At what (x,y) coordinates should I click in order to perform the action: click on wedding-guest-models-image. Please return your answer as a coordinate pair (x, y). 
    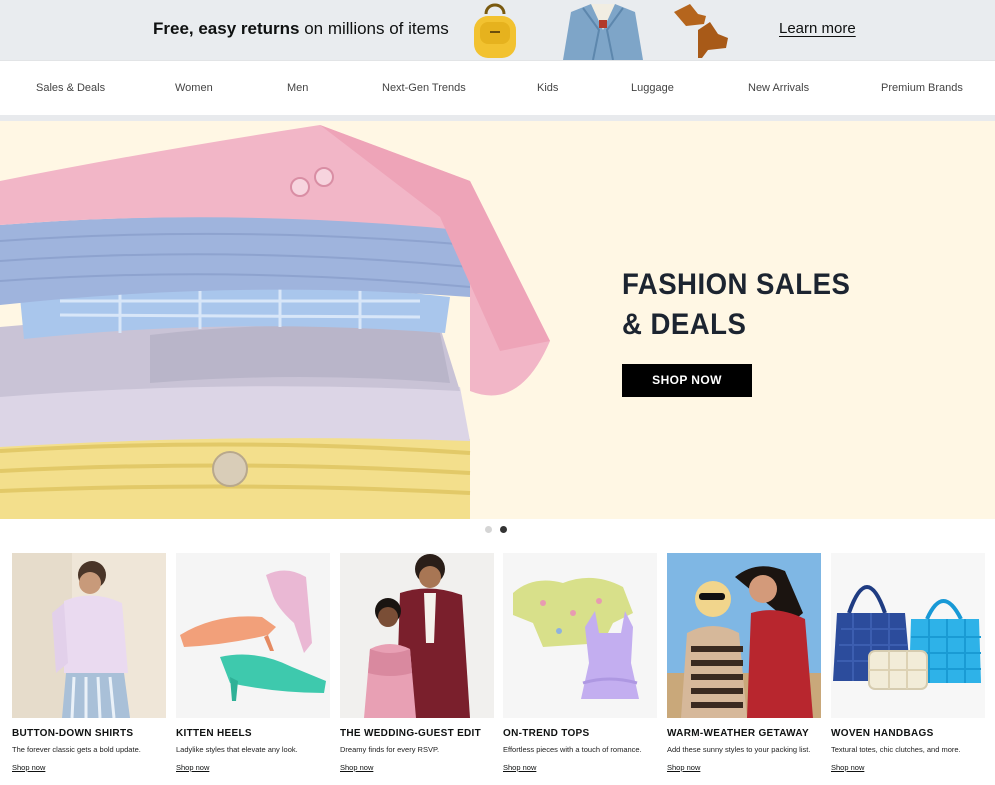
    Looking at the image, I should click on (417, 635).